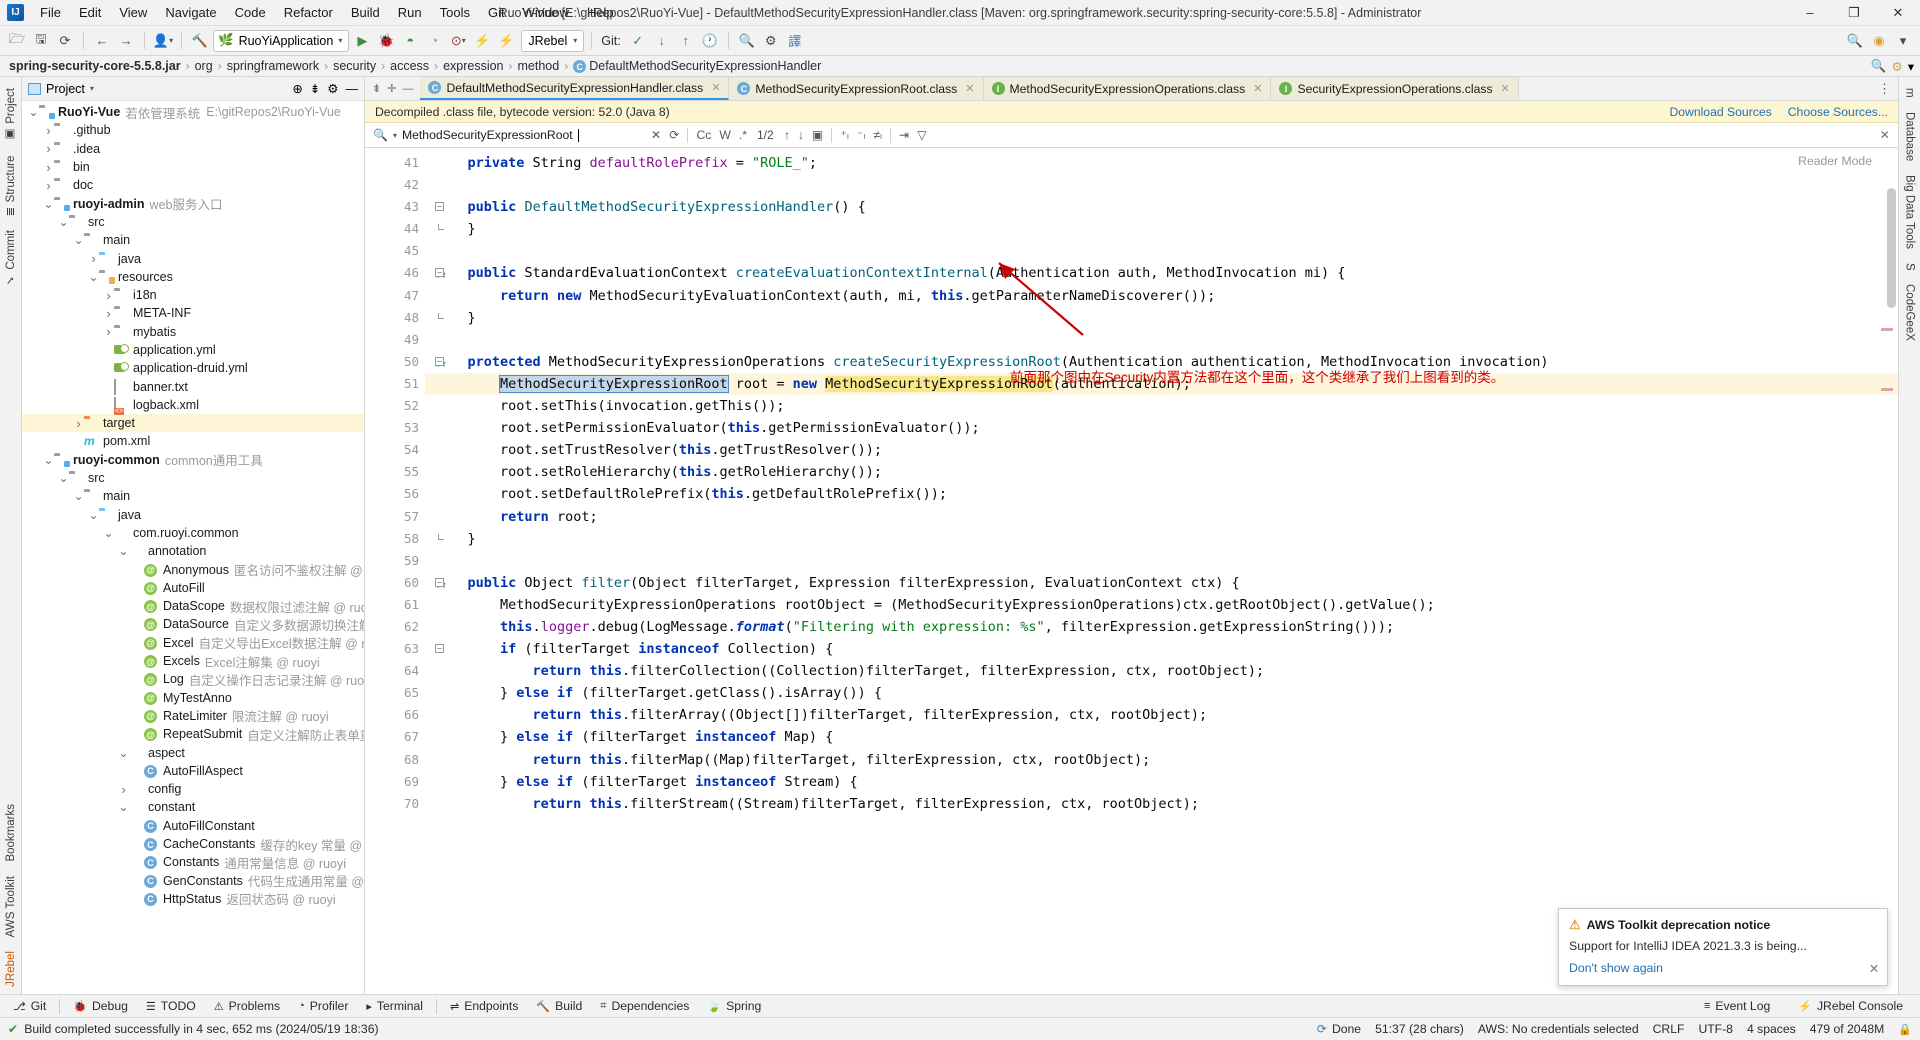 Image resolution: width=1920 pixels, height=1040 pixels. Describe the element at coordinates (193, 661) in the screenshot. I see `tree-node: @ Excels Excel注解集 @ ruoyi` at that location.